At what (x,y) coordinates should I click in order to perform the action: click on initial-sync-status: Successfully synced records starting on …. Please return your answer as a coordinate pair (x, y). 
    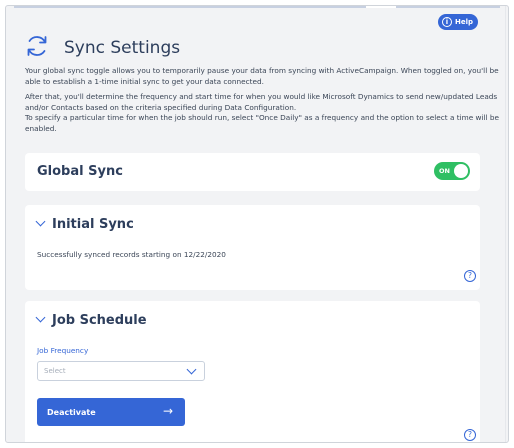
    Looking at the image, I should click on (131, 254).